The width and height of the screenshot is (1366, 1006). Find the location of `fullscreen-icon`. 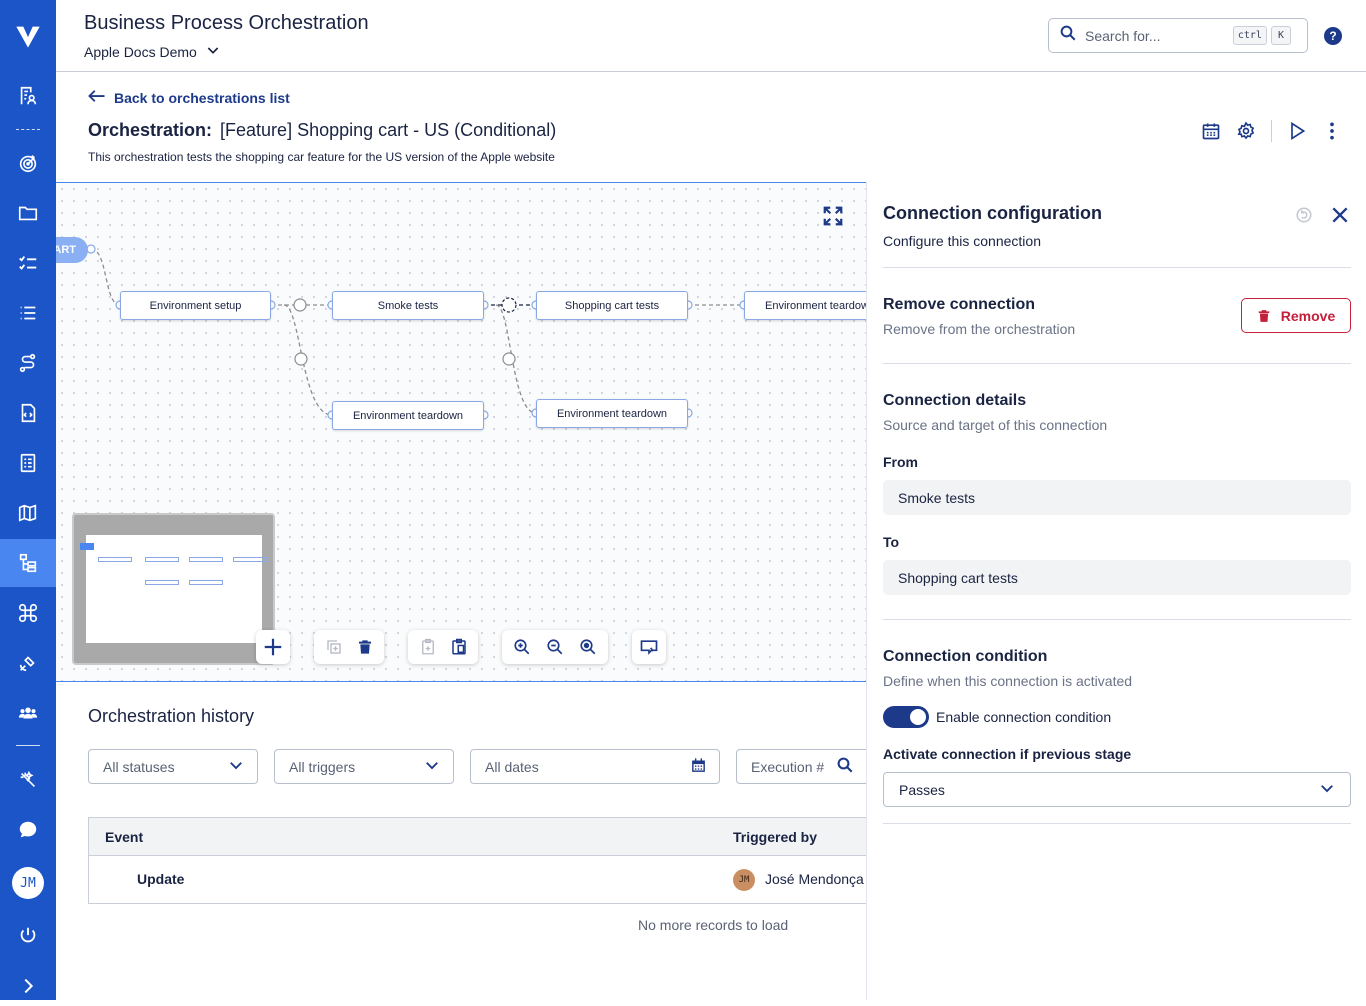

fullscreen-icon is located at coordinates (833, 218).